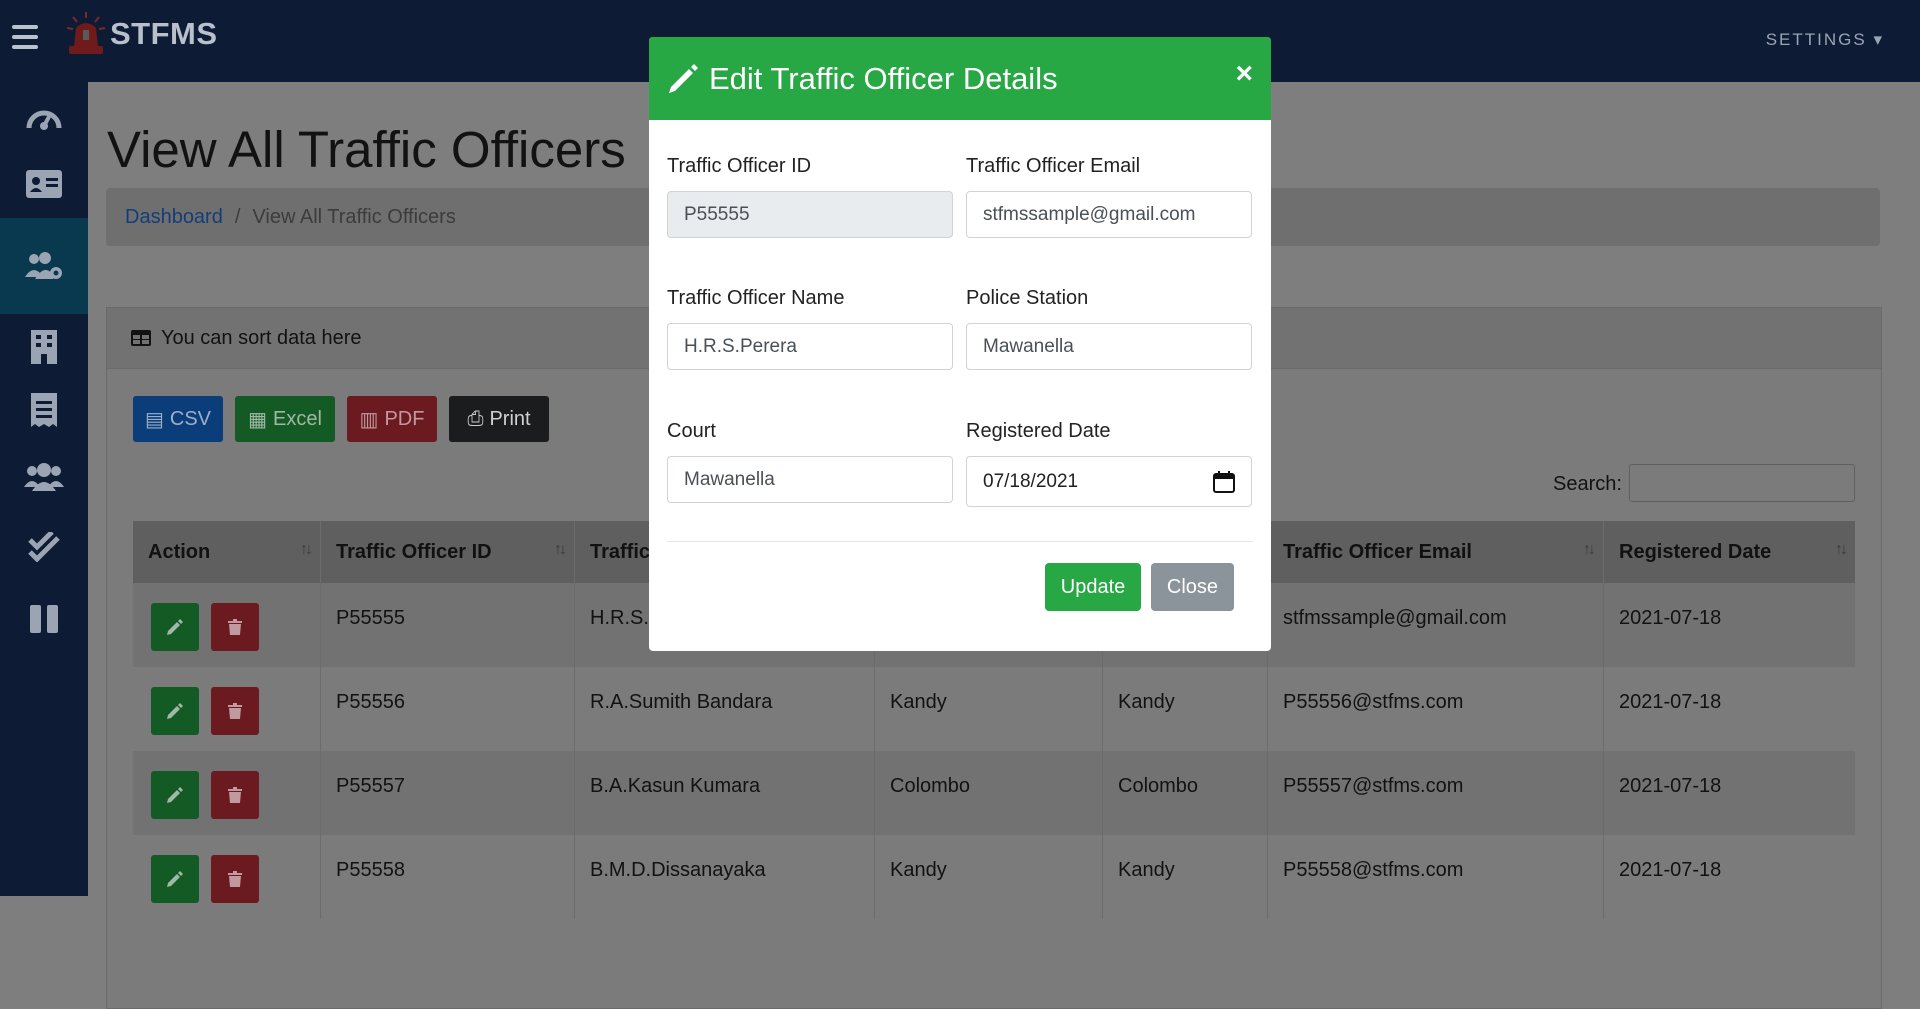 The image size is (1920, 1009). Describe the element at coordinates (354, 216) in the screenshot. I see `breadcrumb-current: View All Traffic Officers` at that location.